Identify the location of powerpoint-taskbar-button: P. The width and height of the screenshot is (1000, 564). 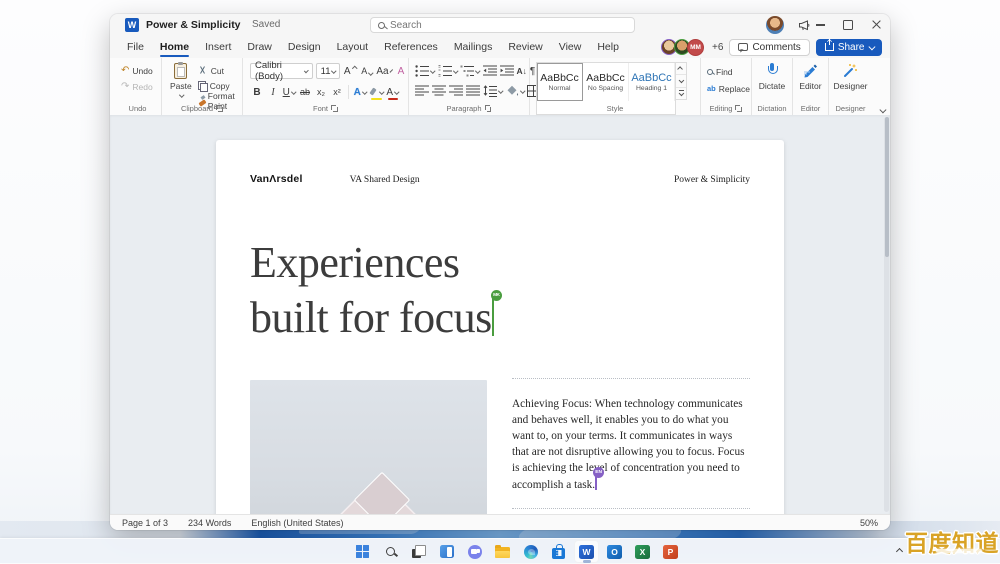
(670, 551).